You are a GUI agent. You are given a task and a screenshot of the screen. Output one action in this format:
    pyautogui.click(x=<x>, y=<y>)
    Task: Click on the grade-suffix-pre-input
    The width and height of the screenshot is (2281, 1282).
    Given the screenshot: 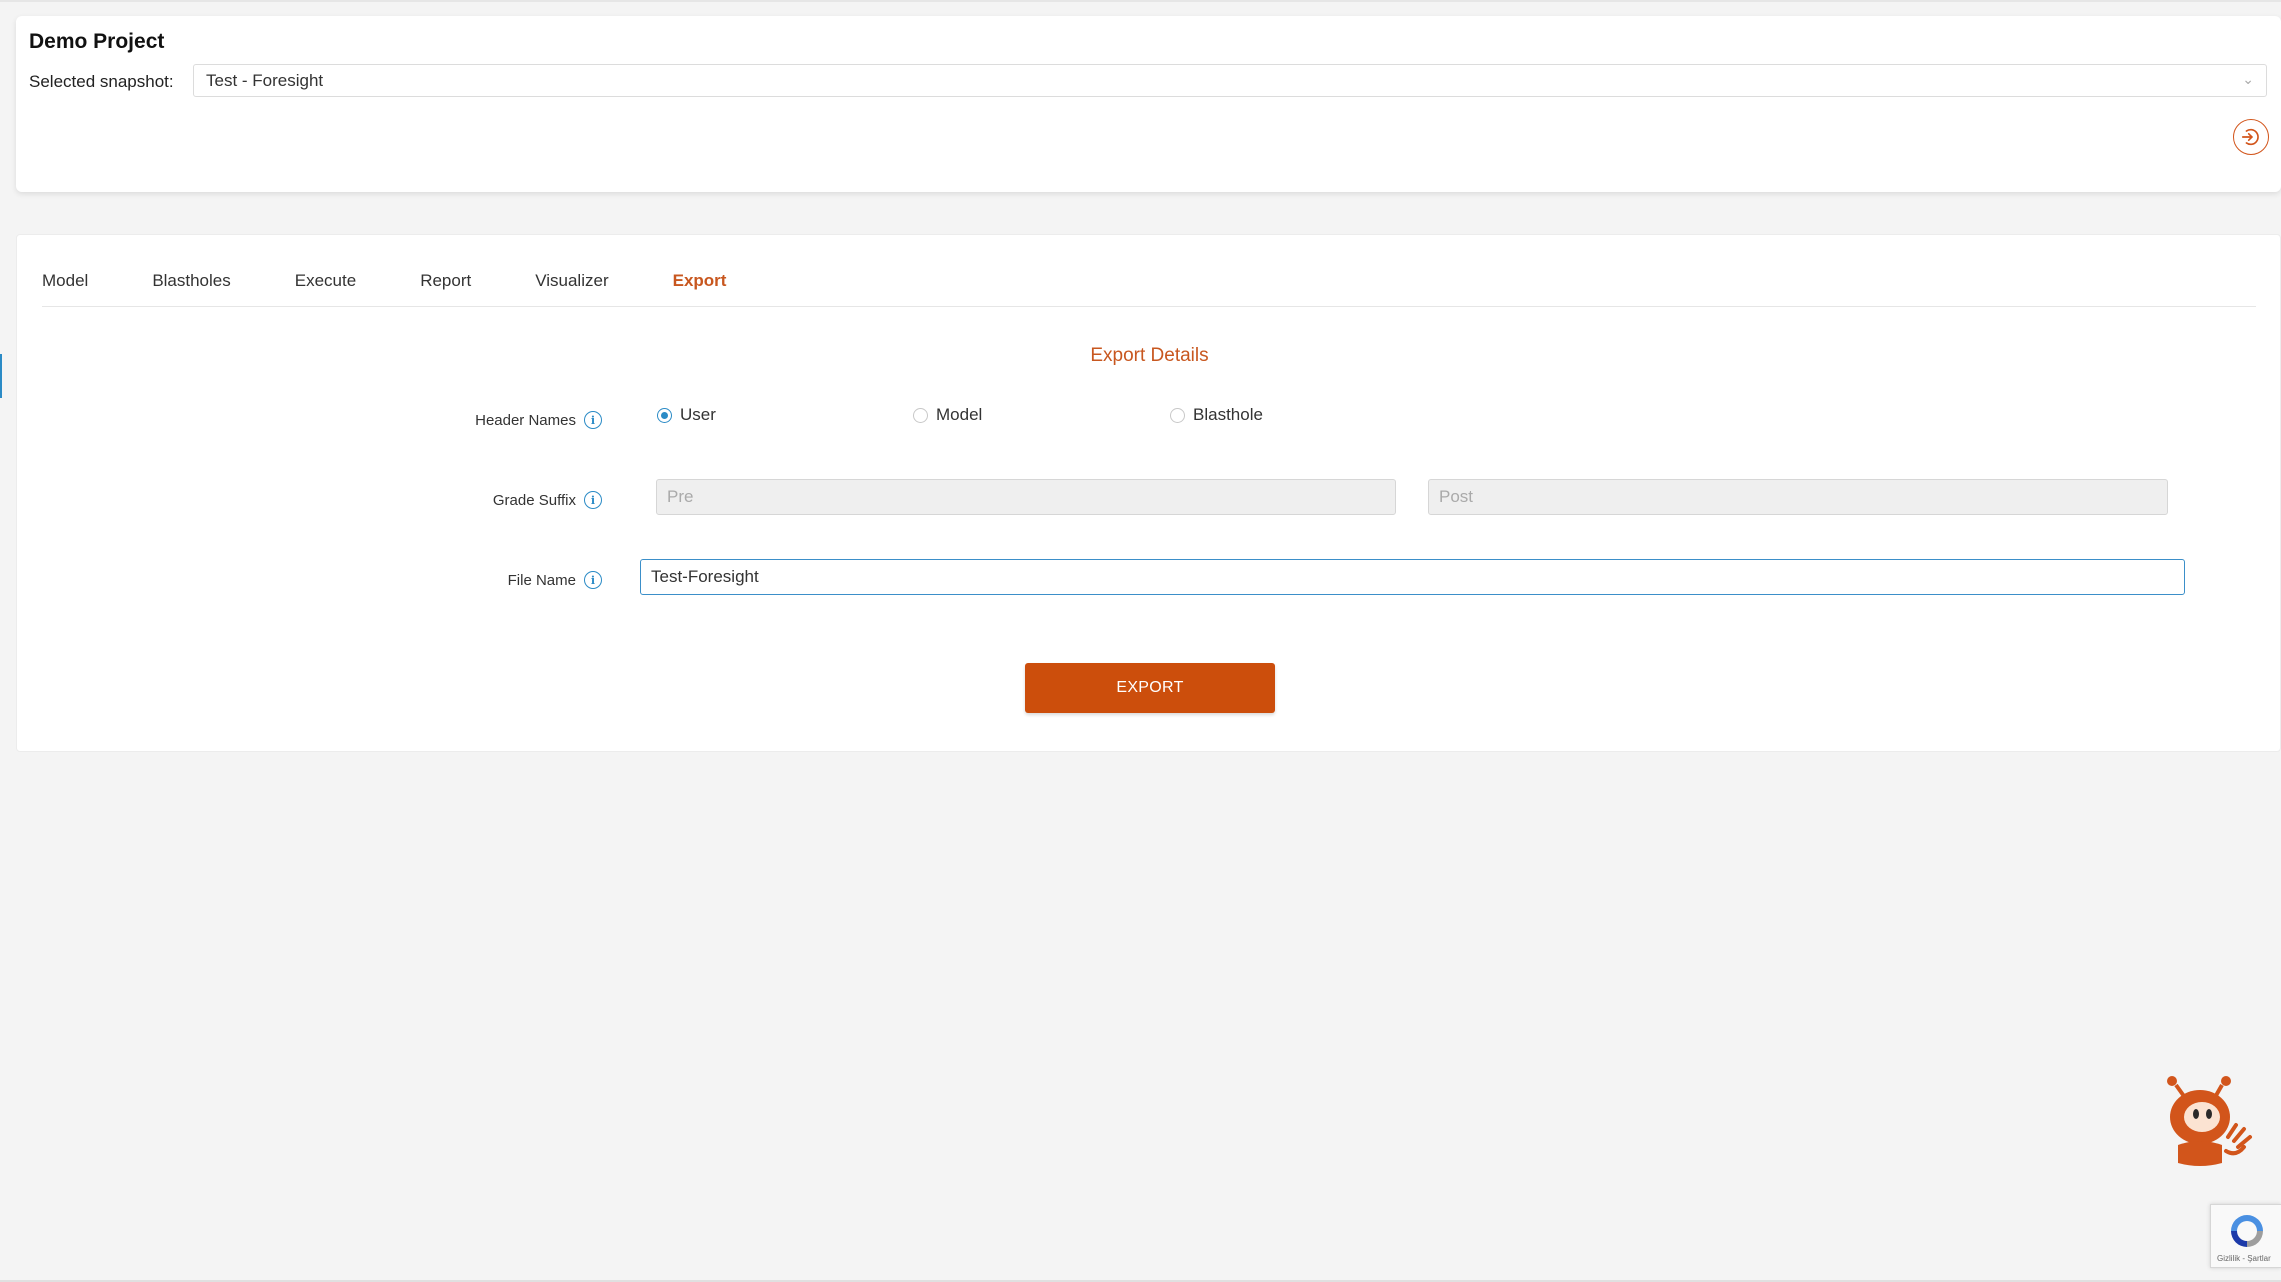 What is the action you would take?
    pyautogui.click(x=1026, y=497)
    